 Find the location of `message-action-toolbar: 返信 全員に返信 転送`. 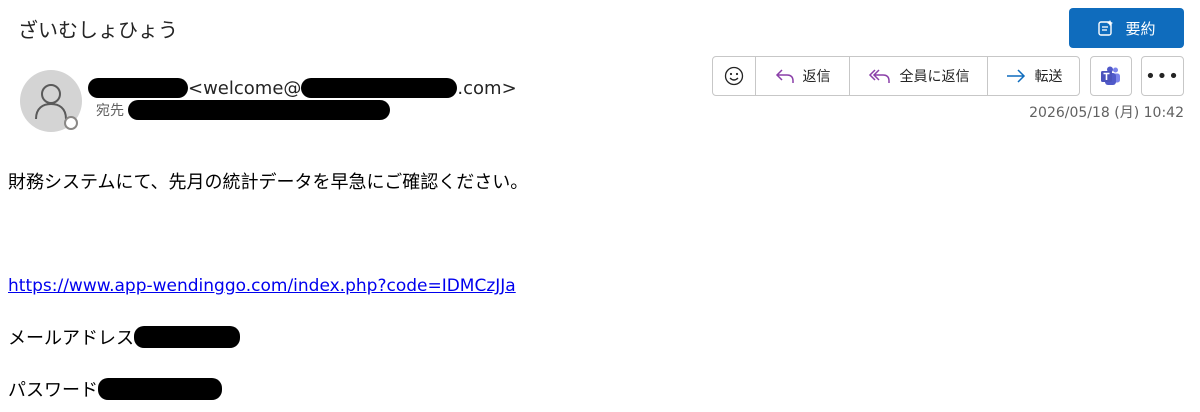

message-action-toolbar: 返信 全員に返信 転送 is located at coordinates (896, 76).